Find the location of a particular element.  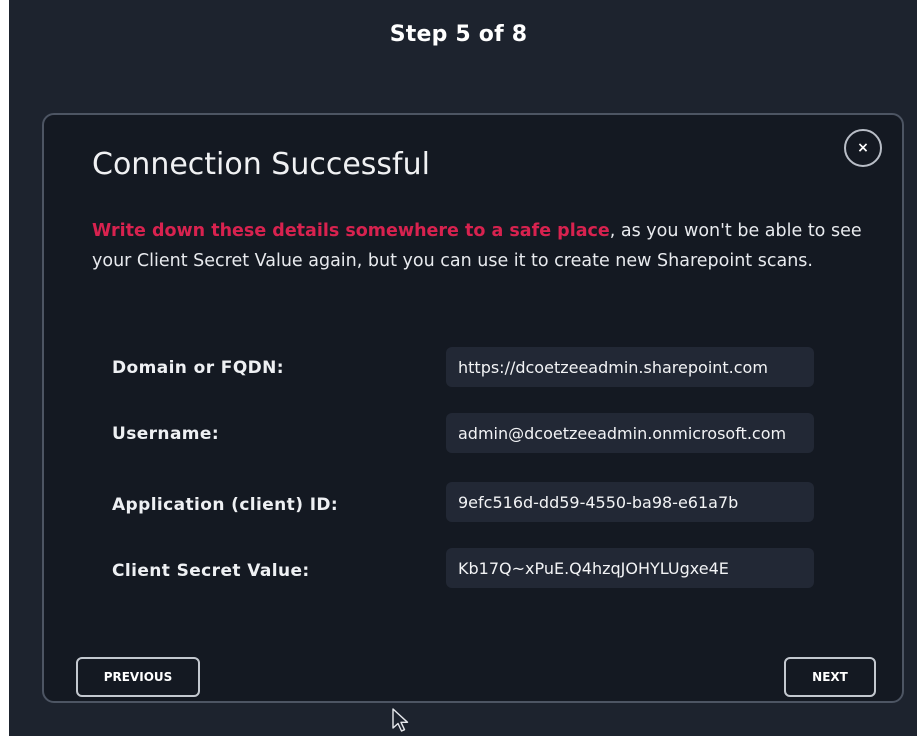

step-indicator: Step 5 of 8 is located at coordinates (458, 34).